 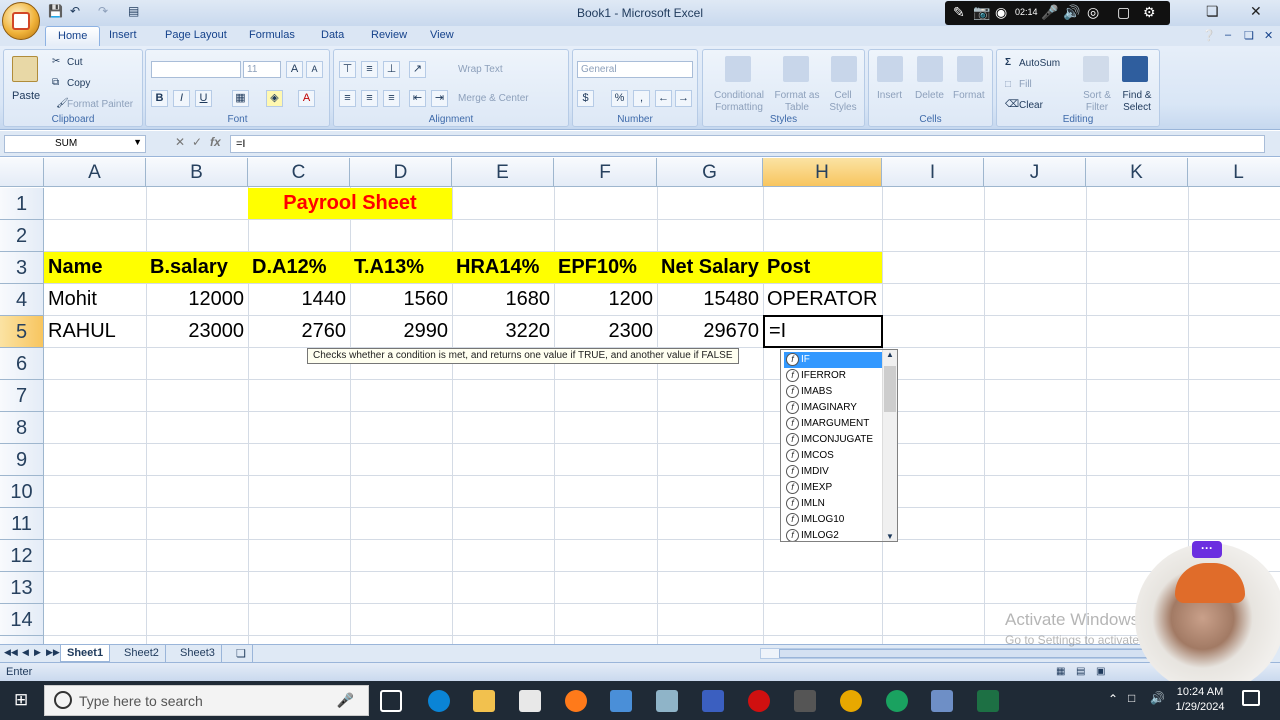 What do you see at coordinates (833, 392) in the screenshot?
I see `autocomplete-item: f IMABS` at bounding box center [833, 392].